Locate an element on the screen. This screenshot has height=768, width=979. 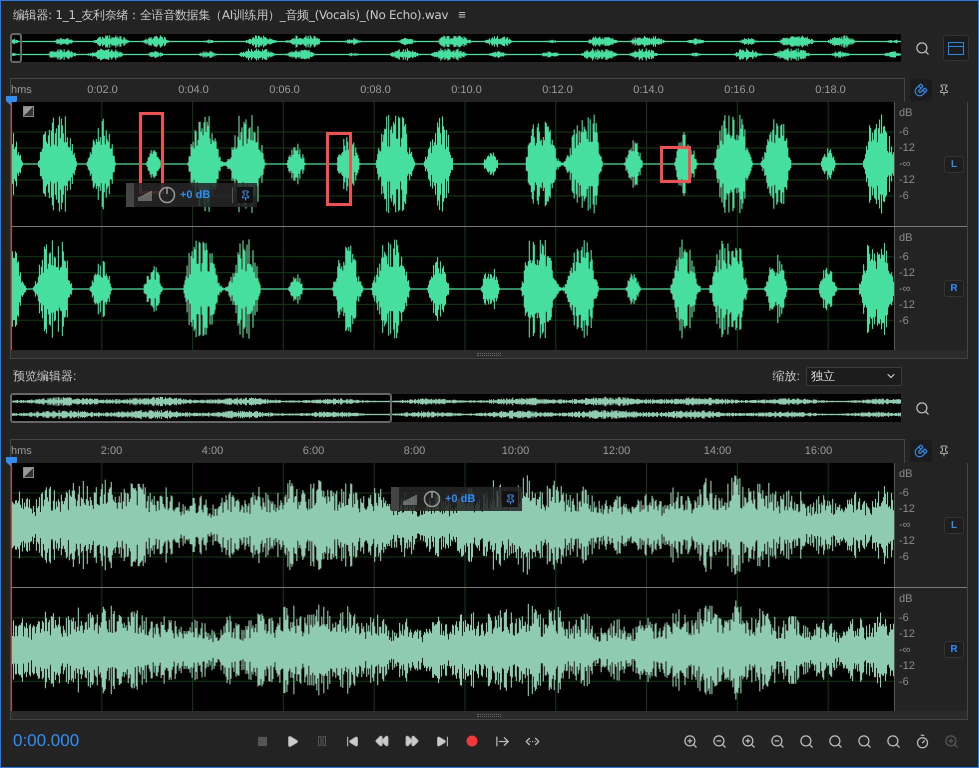
ruler-label: 0:10.0 is located at coordinates (466, 90).